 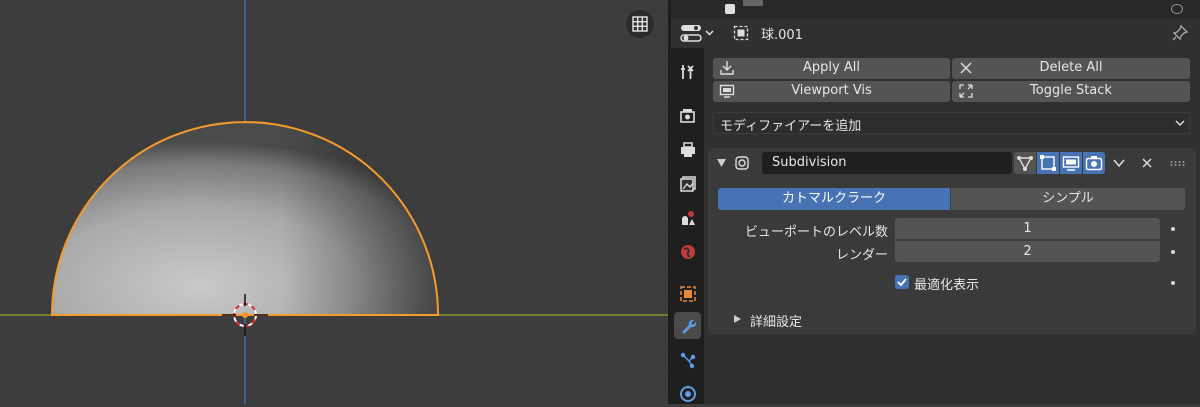 I want to click on physics-icon, so click(x=687, y=393).